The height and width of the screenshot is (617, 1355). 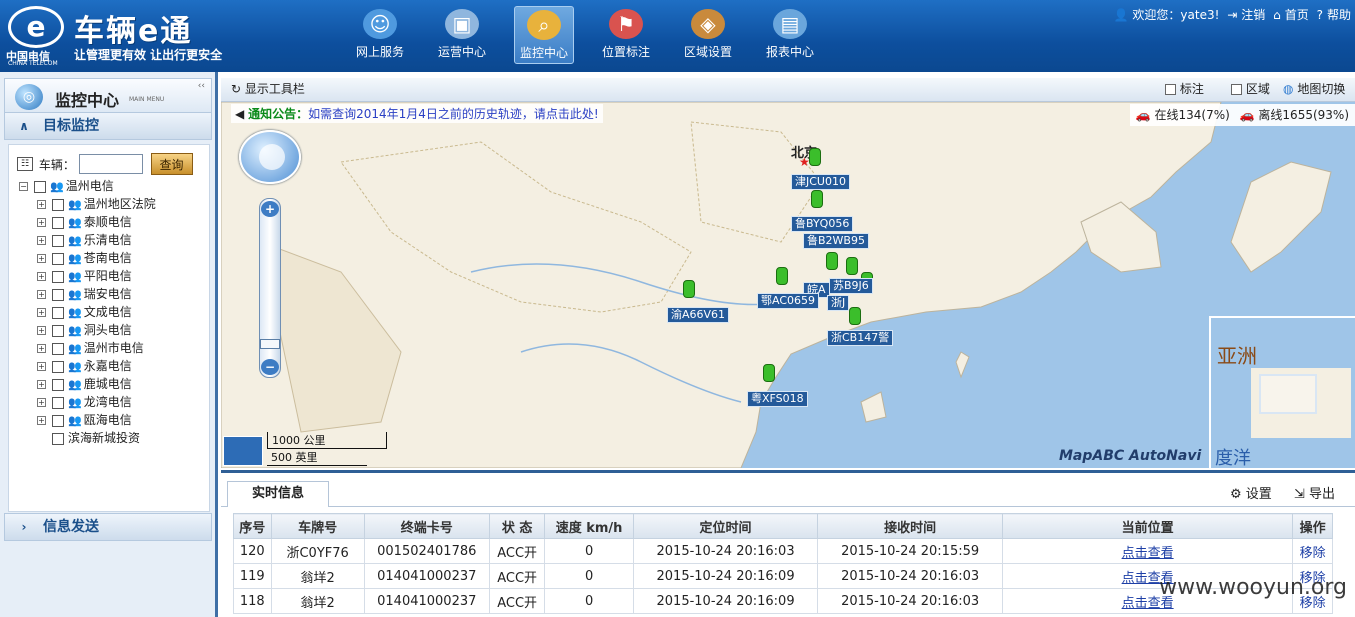 I want to click on nav-online-service: ☺ 网上服务, so click(x=380, y=35).